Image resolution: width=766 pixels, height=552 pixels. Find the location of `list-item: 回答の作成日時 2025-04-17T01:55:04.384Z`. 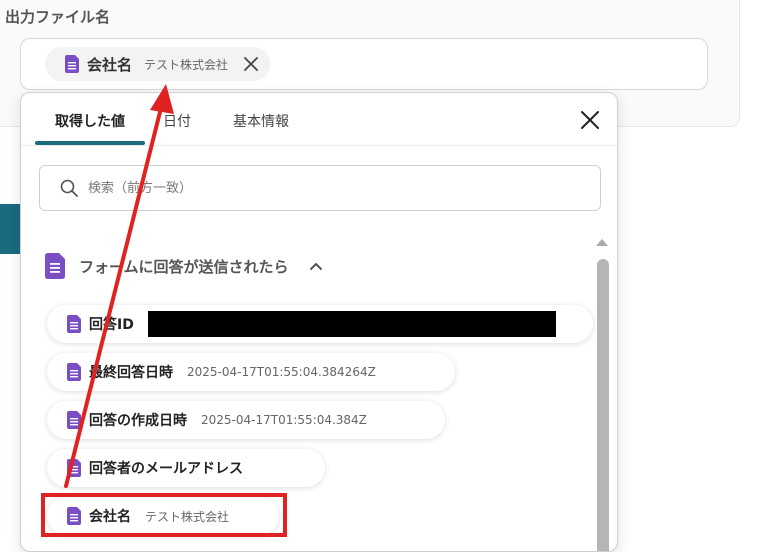

list-item: 回答の作成日時 2025-04-17T01:55:04.384Z is located at coordinates (246, 420).